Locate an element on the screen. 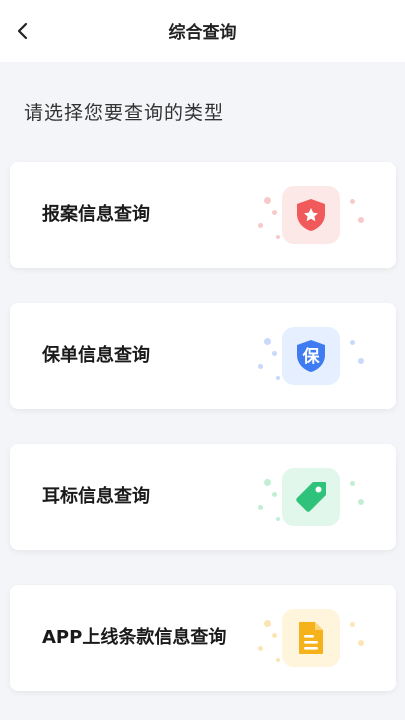  card-label: 报案信息查询 is located at coordinates (96, 214).